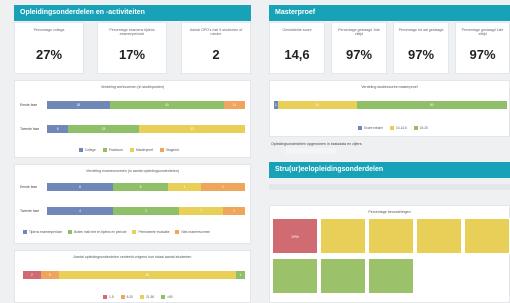 Image resolution: width=510 pixels, height=303 pixels. Describe the element at coordinates (138, 297) in the screenshot. I see `chart-legend: 1-5 6-20 21-50 >50` at that location.